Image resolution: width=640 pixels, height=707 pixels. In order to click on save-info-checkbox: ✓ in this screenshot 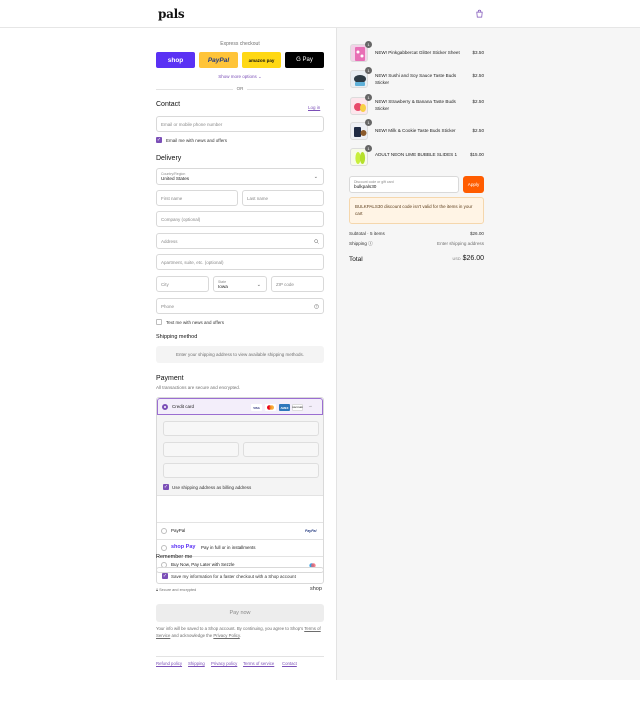, I will do `click(165, 576)`.